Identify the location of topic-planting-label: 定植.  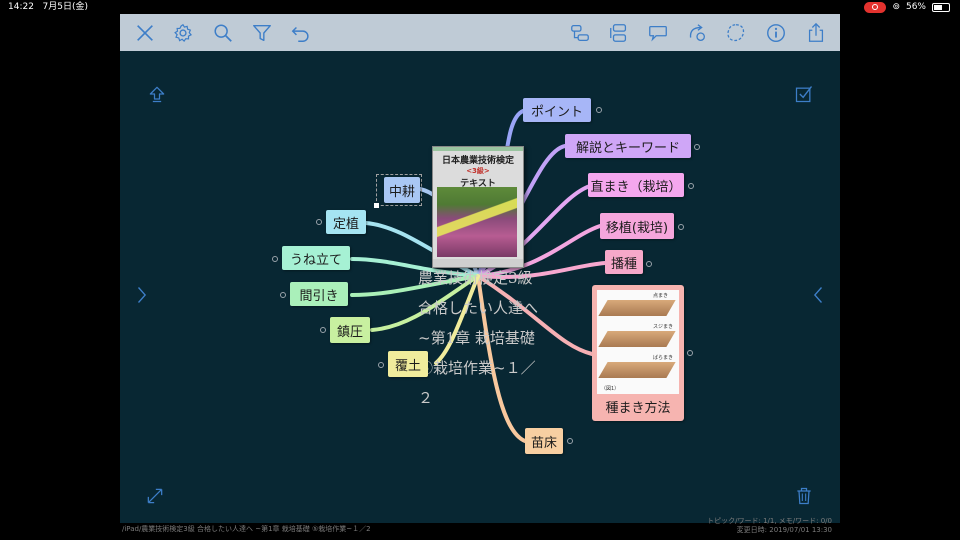
(345, 224).